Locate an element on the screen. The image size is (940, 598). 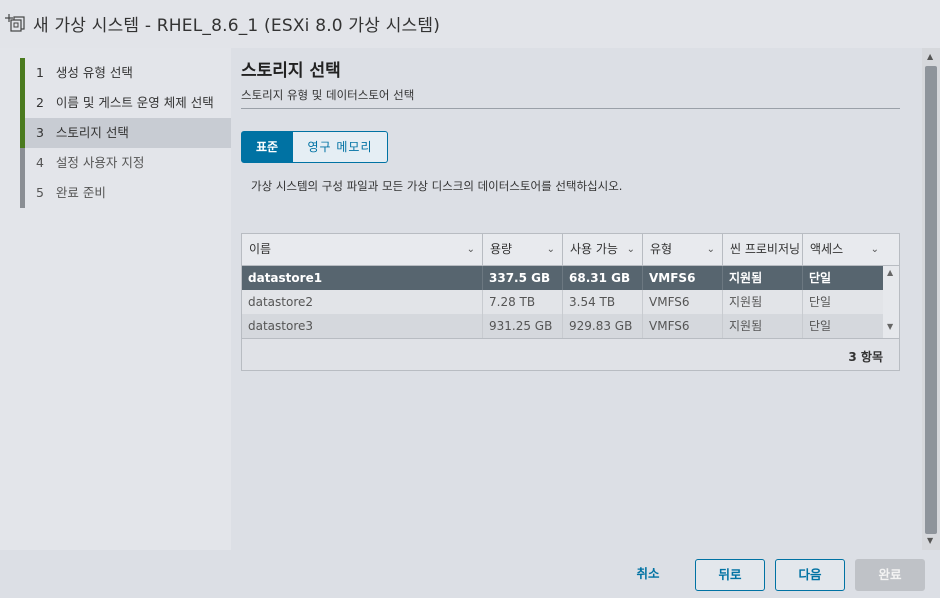
column-label: 사용 가능 is located at coordinates (594, 249).